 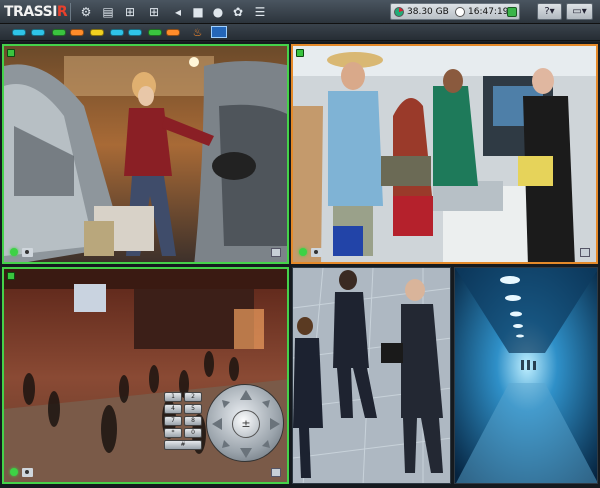 What do you see at coordinates (70, 12) in the screenshot?
I see `toolbar-separator` at bounding box center [70, 12].